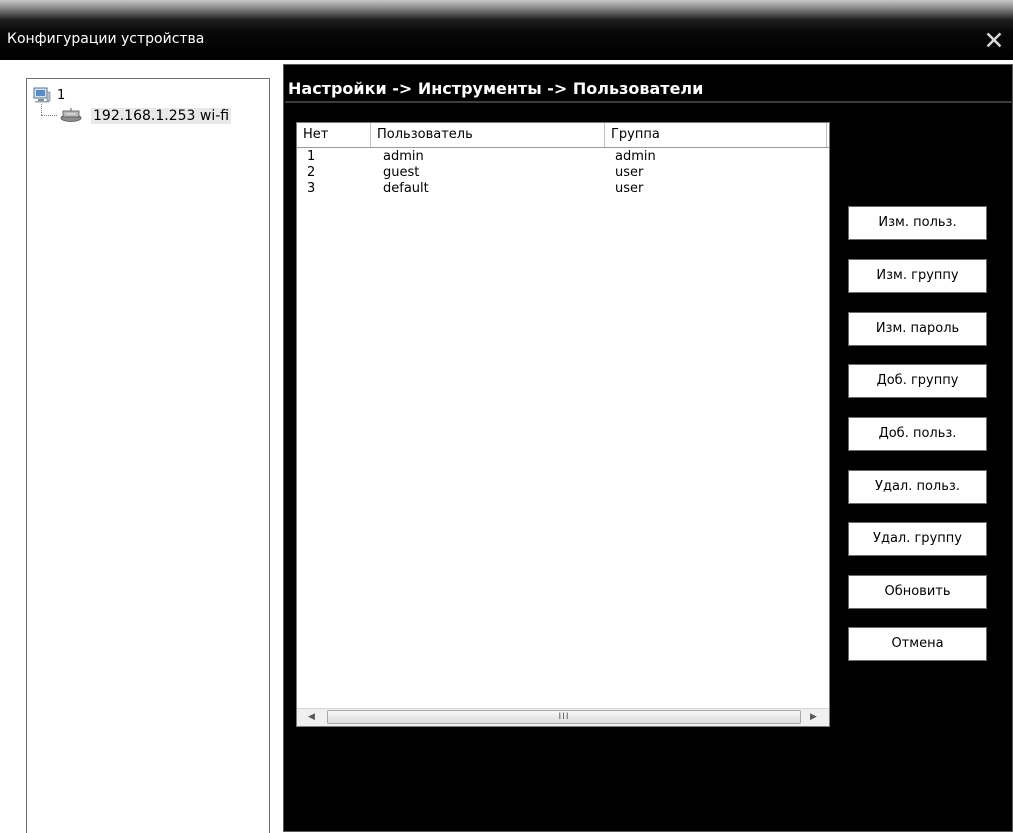  Describe the element at coordinates (311, 172) in the screenshot. I see `cell-no: 2` at that location.